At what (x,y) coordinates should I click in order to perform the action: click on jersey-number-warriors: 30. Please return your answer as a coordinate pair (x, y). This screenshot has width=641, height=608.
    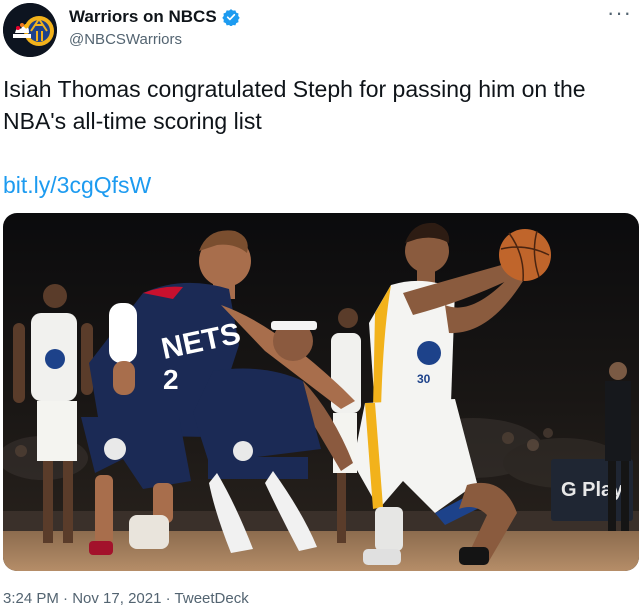
    Looking at the image, I should click on (424, 379).